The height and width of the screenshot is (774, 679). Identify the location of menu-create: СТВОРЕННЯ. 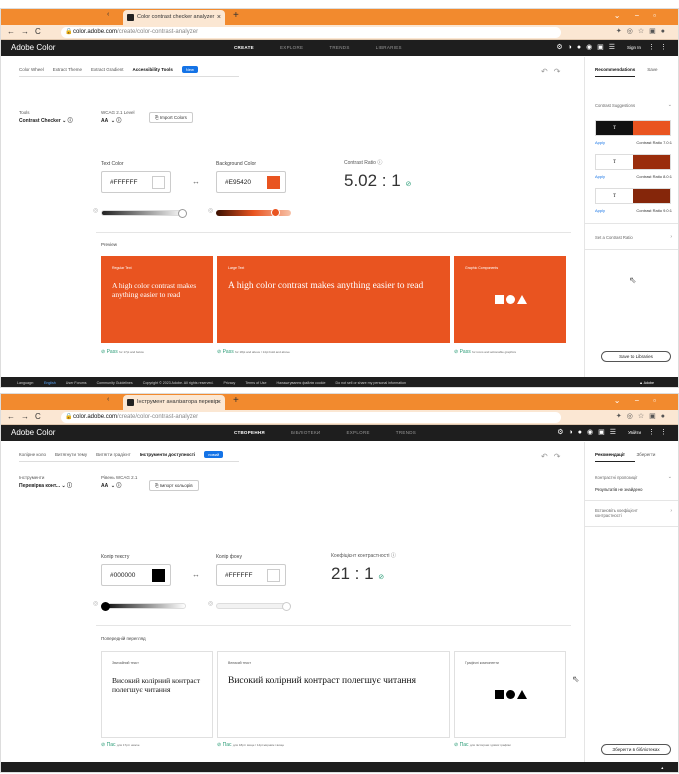
(249, 432).